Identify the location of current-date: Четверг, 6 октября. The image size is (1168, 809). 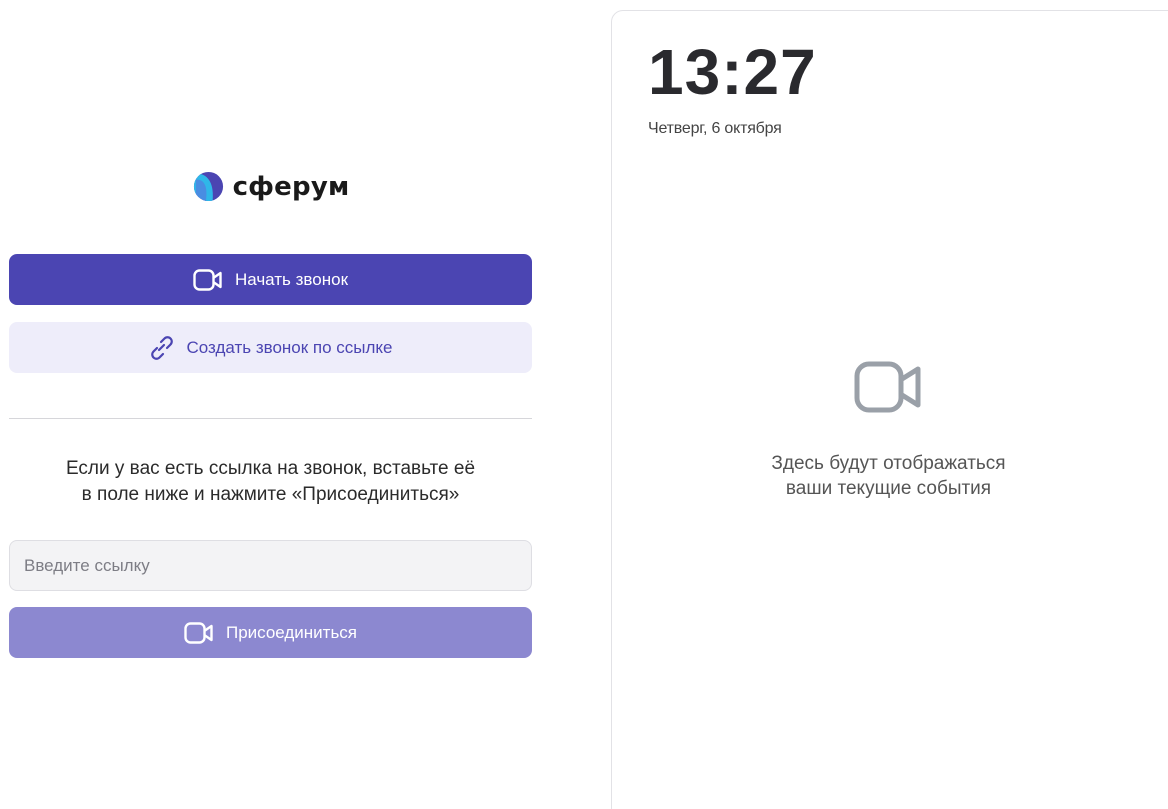
(715, 128).